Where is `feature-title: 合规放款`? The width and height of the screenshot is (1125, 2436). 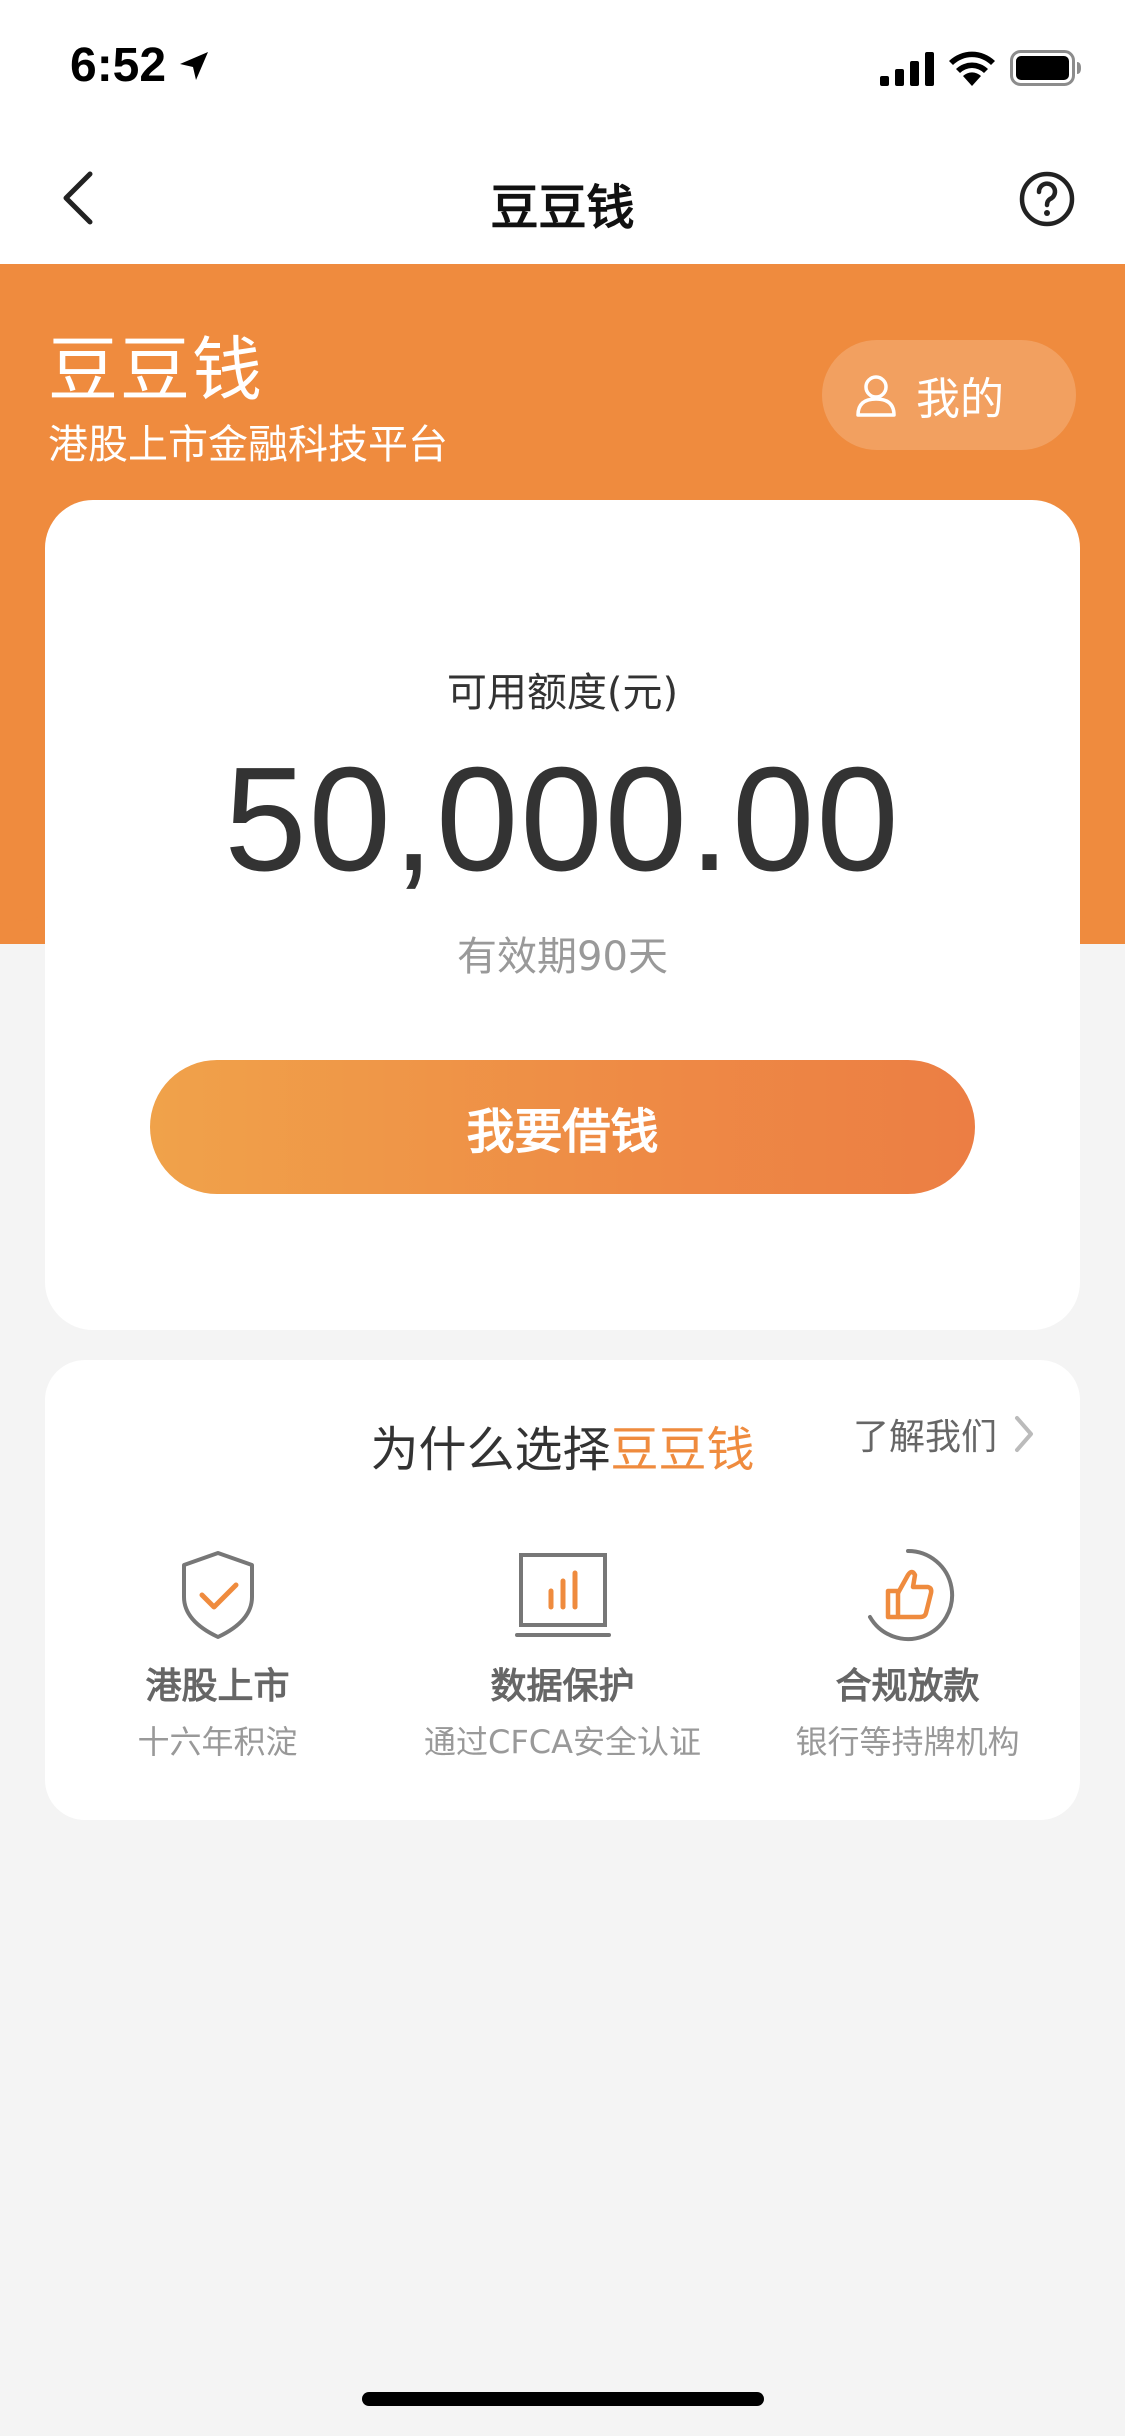
feature-title: 合规放款 is located at coordinates (907, 1686).